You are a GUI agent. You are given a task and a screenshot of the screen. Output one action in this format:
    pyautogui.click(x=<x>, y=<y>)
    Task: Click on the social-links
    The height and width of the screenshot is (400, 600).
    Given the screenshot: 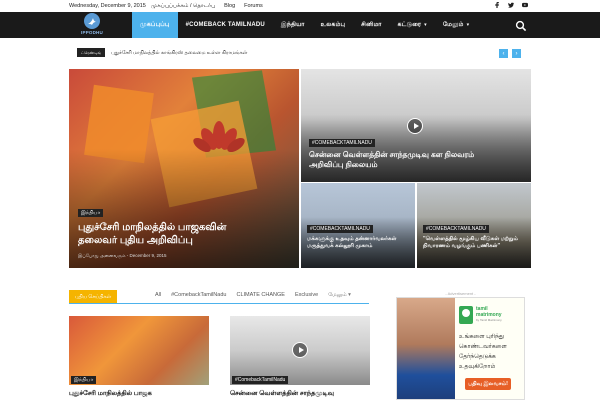 What is the action you would take?
    pyautogui.click(x=511, y=5)
    